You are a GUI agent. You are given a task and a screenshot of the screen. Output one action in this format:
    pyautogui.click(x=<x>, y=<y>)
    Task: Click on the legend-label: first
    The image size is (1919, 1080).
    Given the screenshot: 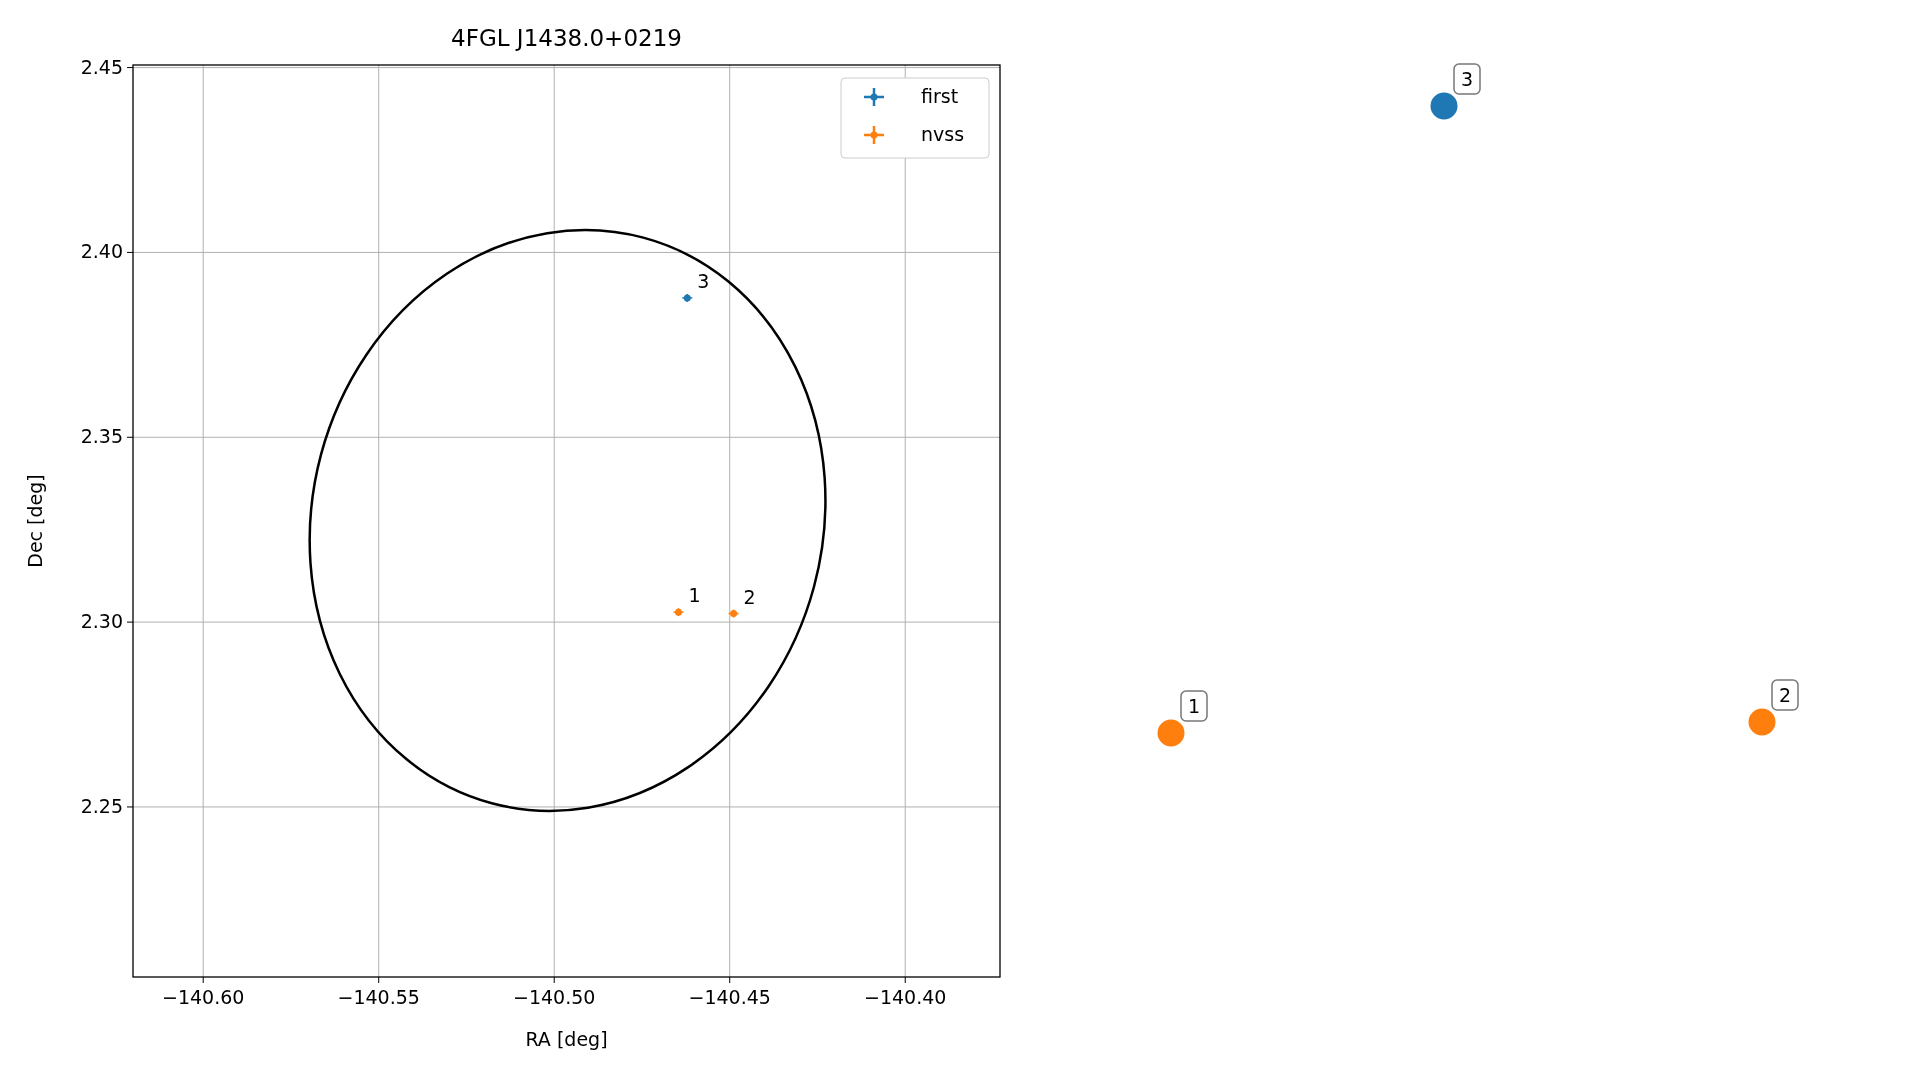 What is the action you would take?
    pyautogui.click(x=940, y=96)
    